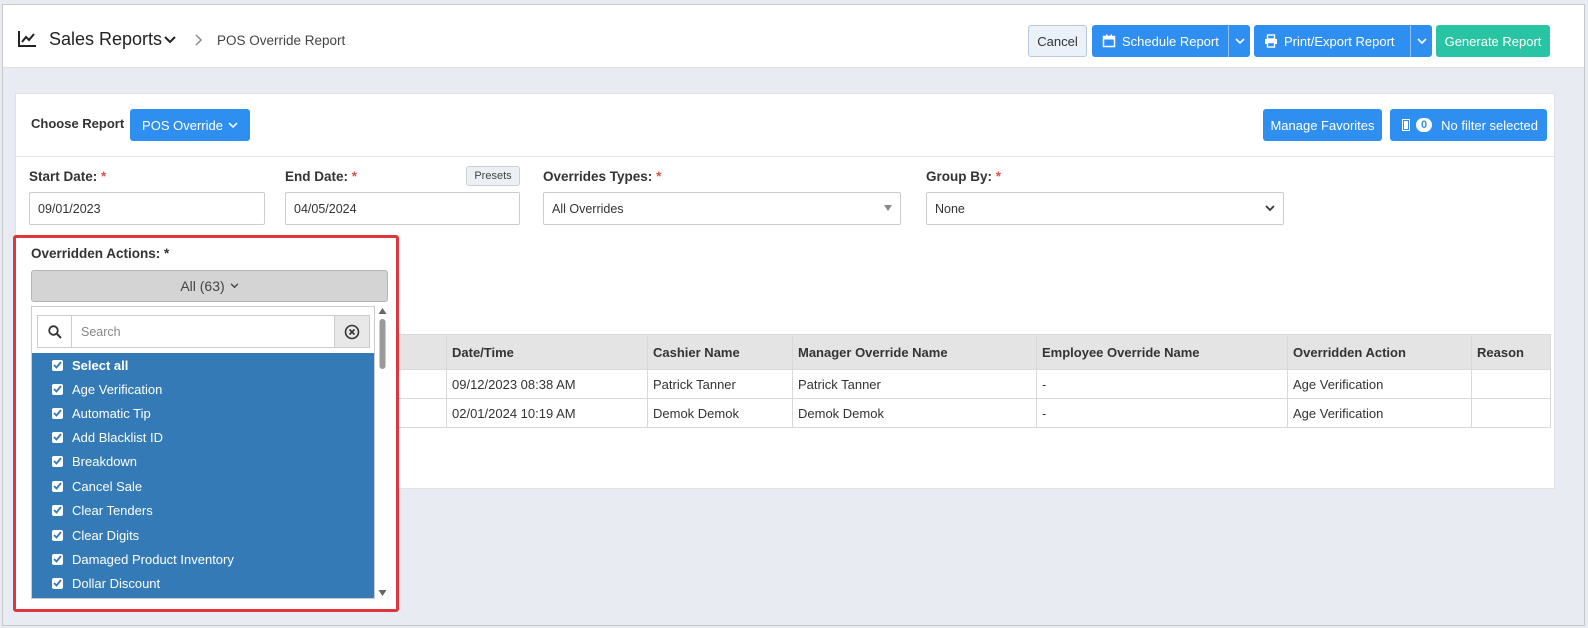  I want to click on option-label: Breakdown, so click(105, 461).